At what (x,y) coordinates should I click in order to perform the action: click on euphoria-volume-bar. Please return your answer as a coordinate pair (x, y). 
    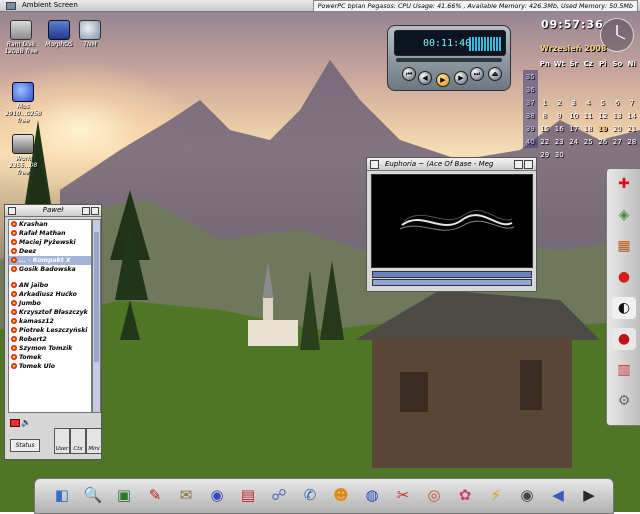
    Looking at the image, I should click on (452, 282).